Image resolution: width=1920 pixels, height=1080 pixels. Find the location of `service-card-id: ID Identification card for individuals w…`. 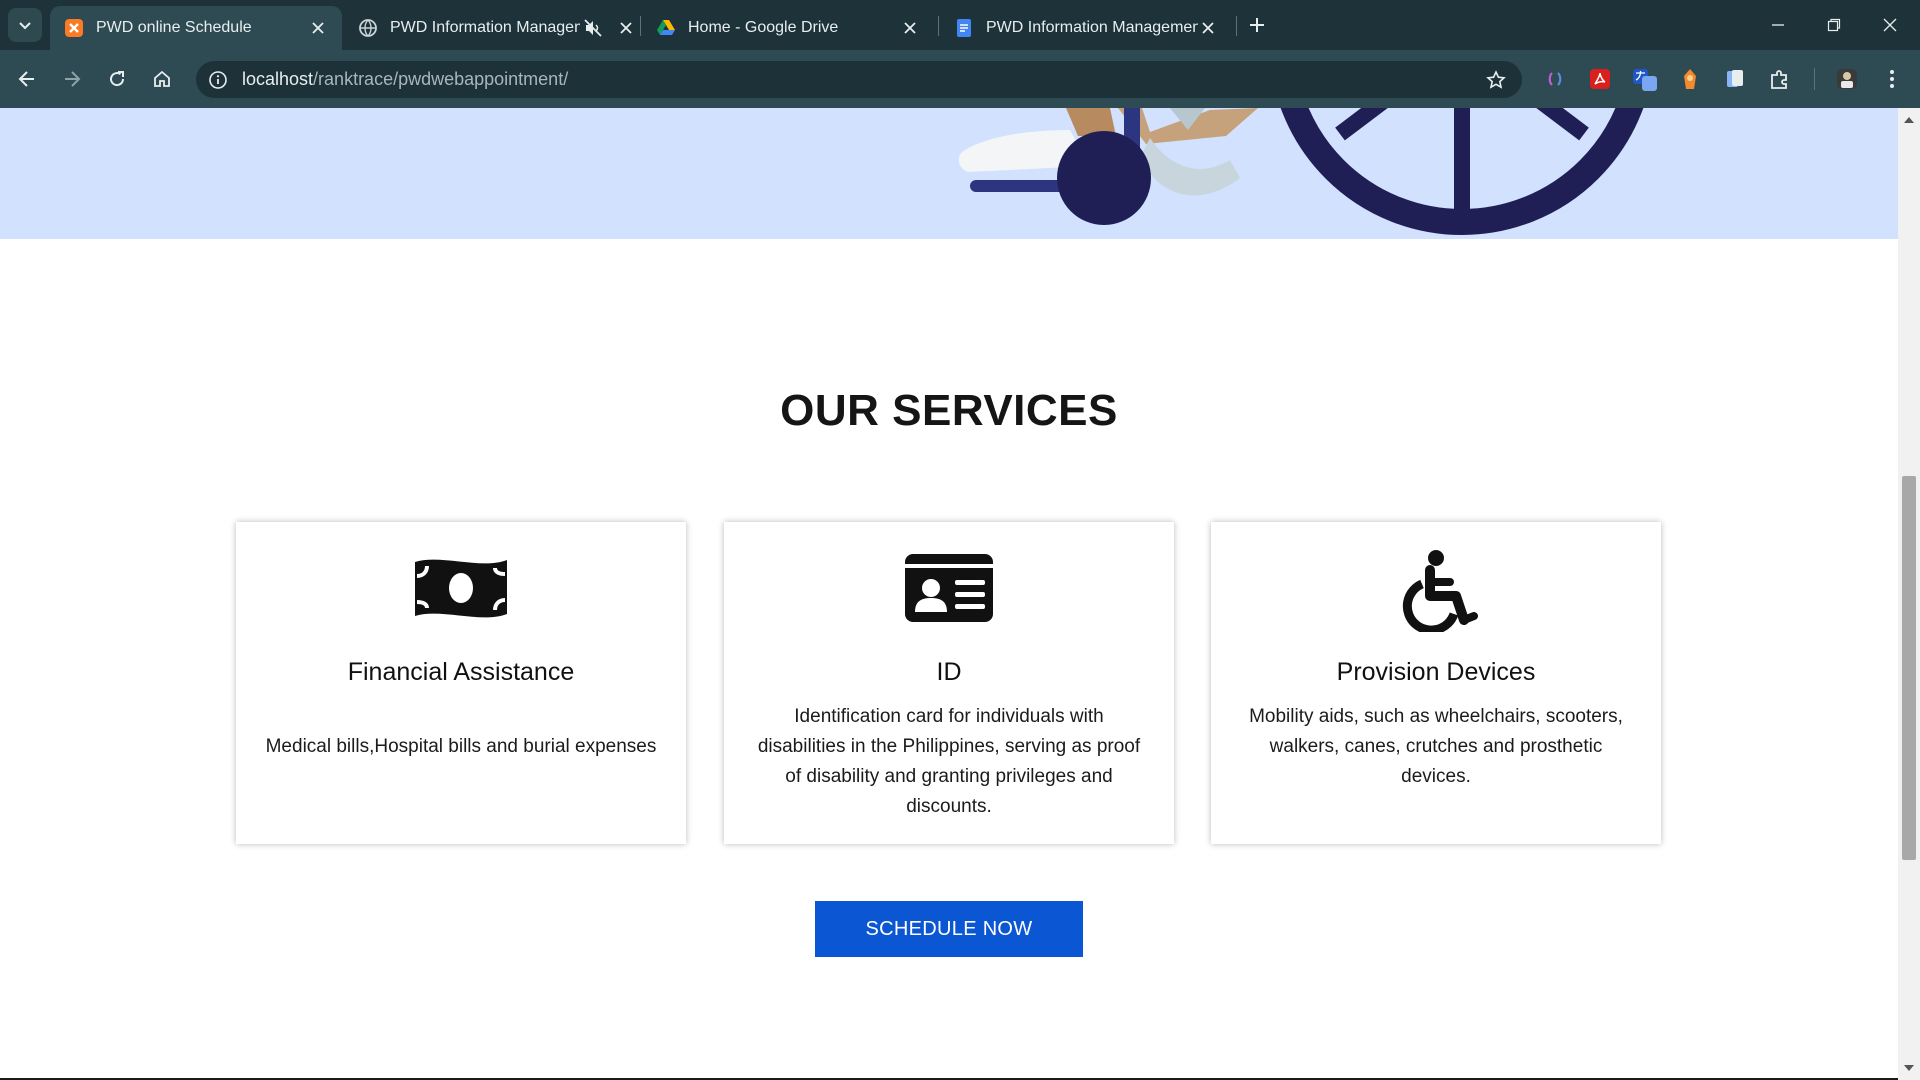

service-card-id: ID Identification card for individuals w… is located at coordinates (949, 683).